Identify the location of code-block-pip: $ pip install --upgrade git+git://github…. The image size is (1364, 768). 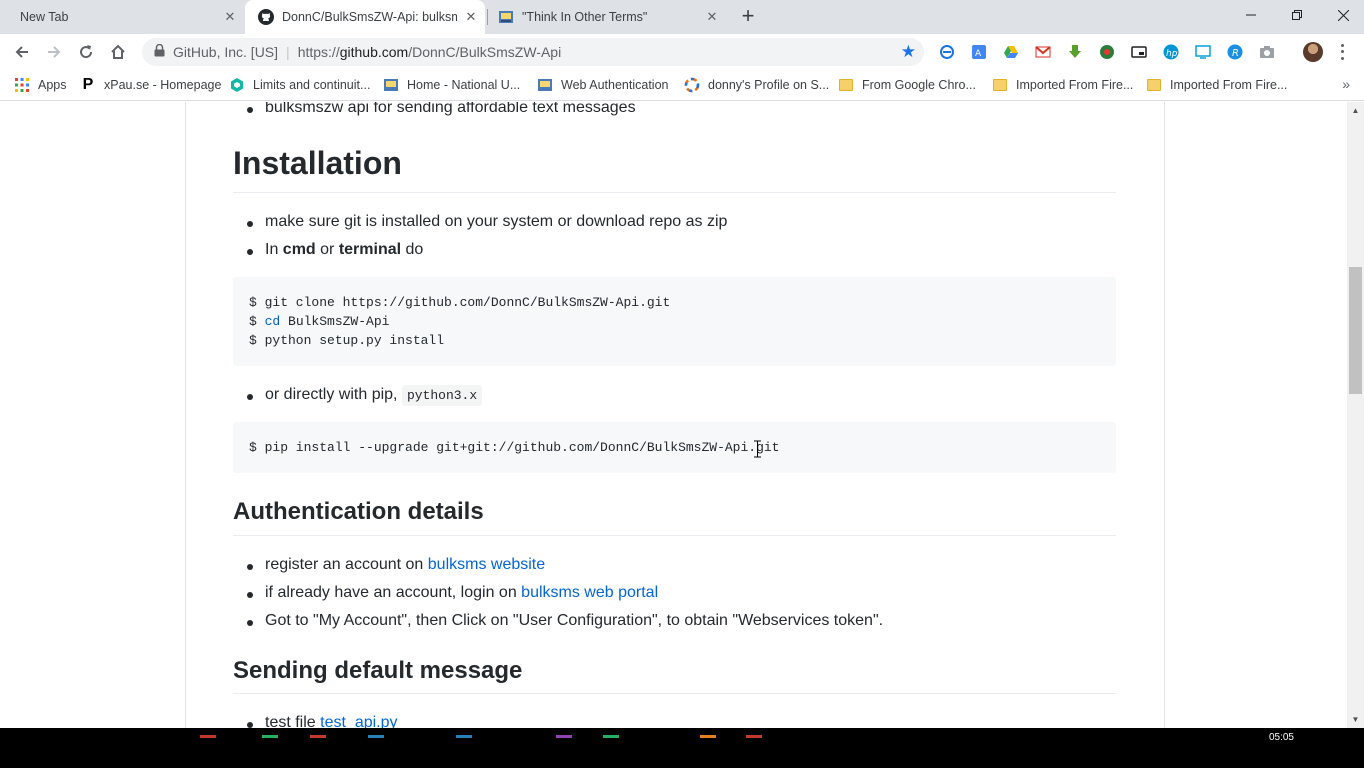
(674, 447).